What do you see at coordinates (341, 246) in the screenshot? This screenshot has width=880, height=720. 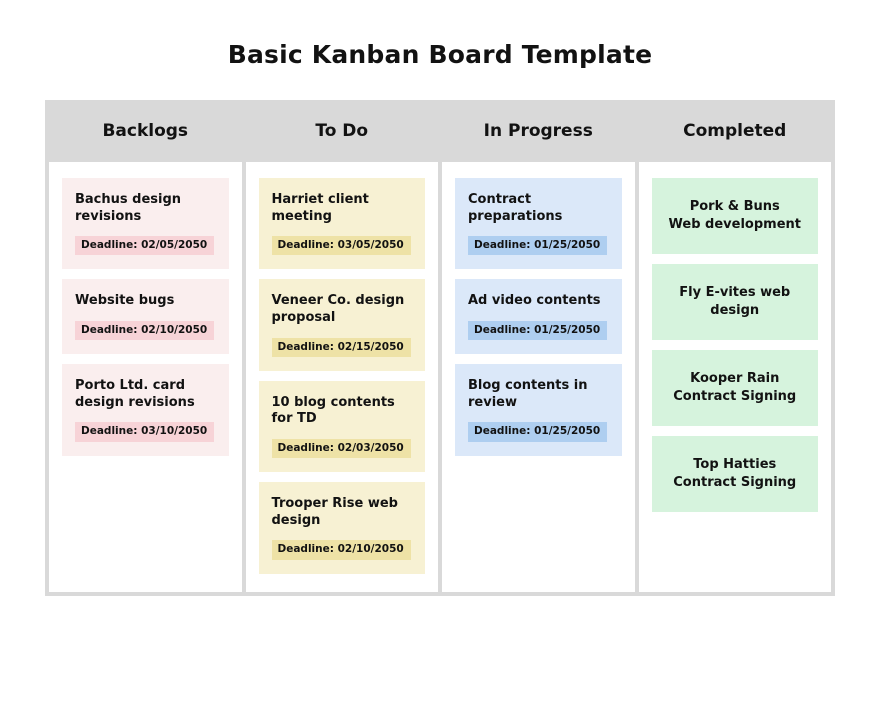 I see `card-deadline-badge: Deadline: 03/05/2050` at bounding box center [341, 246].